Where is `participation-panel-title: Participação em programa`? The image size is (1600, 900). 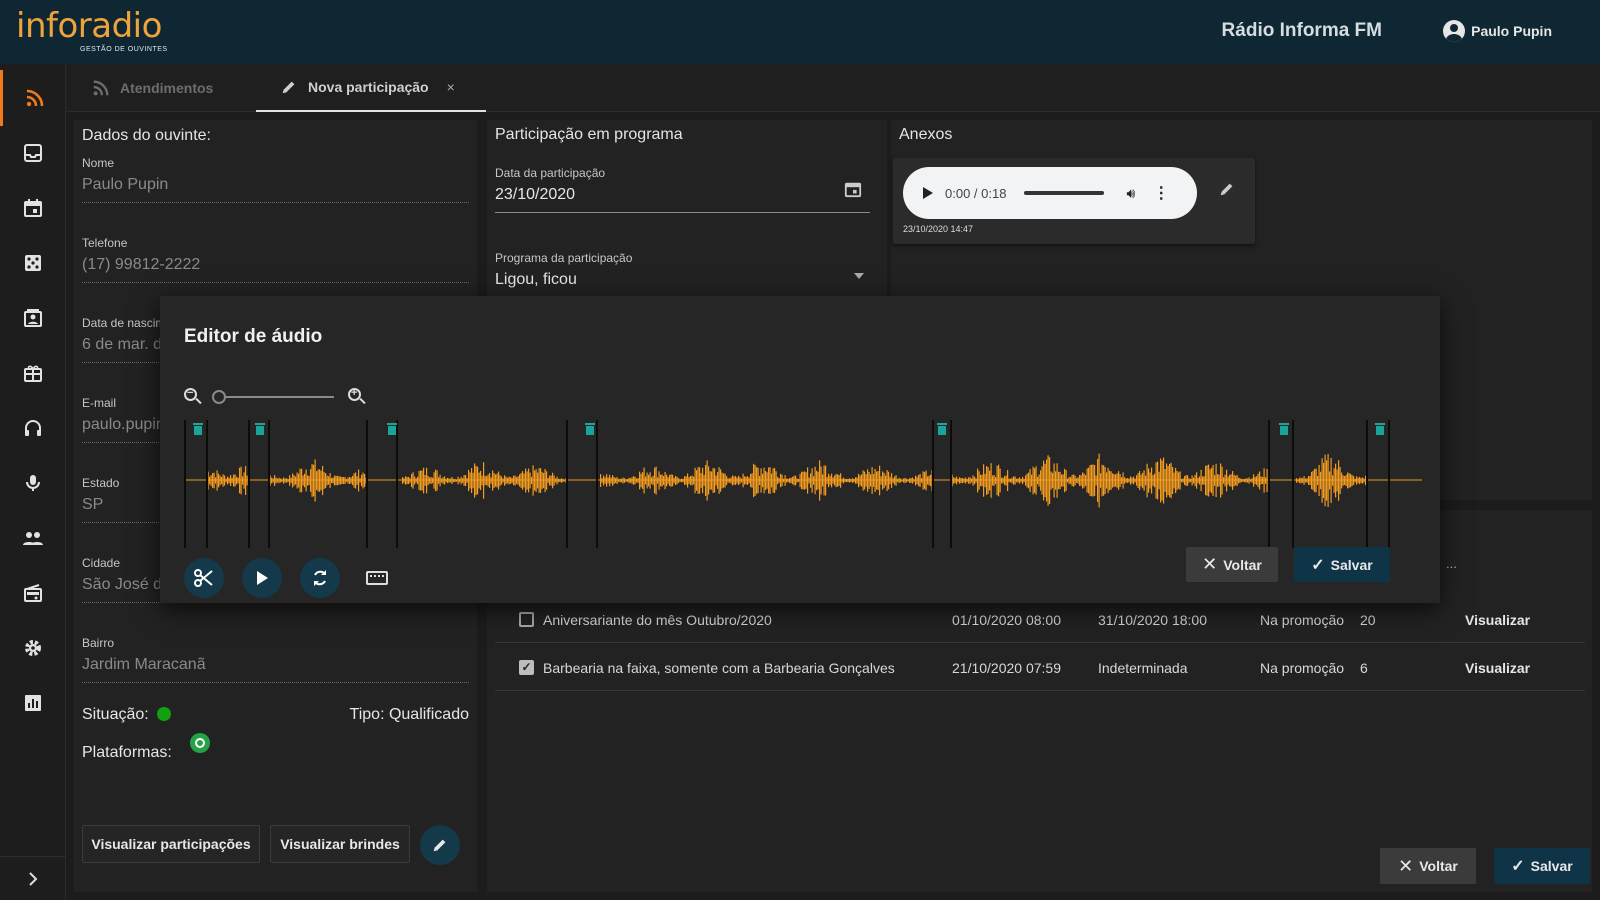 participation-panel-title: Participação em programa is located at coordinates (589, 134).